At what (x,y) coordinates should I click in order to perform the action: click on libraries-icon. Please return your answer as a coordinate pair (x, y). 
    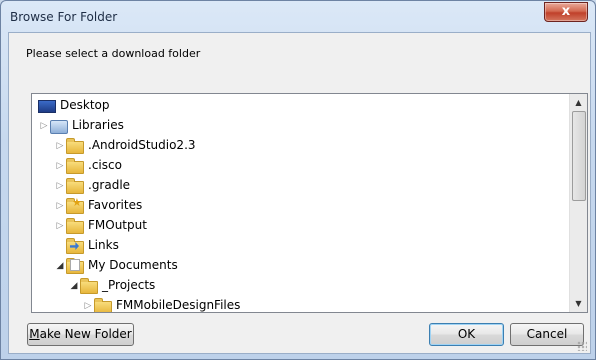
    Looking at the image, I should click on (59, 126).